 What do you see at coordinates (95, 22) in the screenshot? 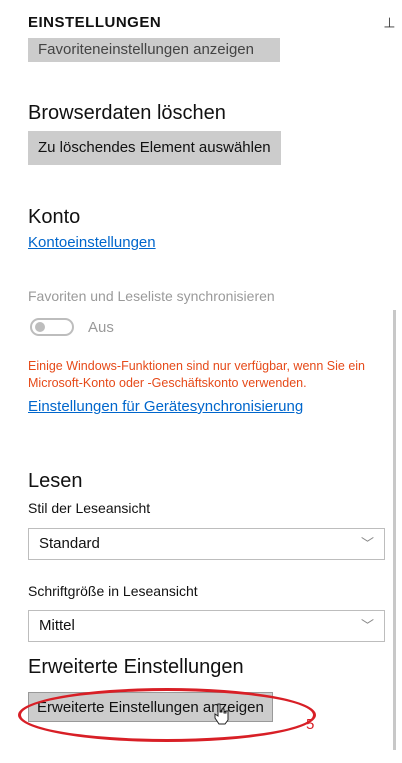
I see `panel-title: EINSTELLUNGEN` at bounding box center [95, 22].